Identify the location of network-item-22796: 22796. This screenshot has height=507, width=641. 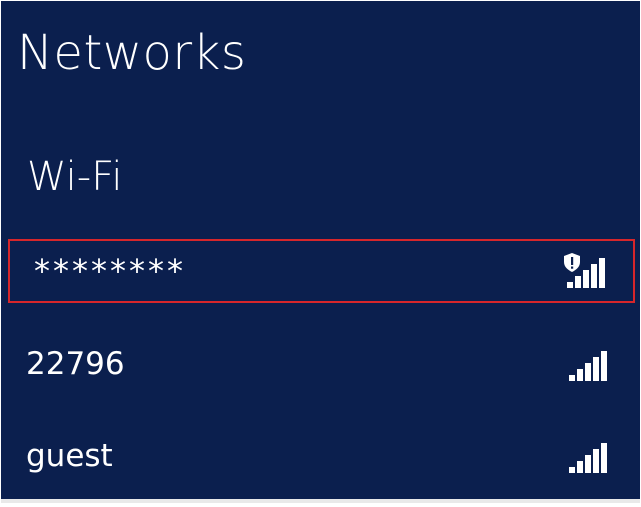
(321, 364).